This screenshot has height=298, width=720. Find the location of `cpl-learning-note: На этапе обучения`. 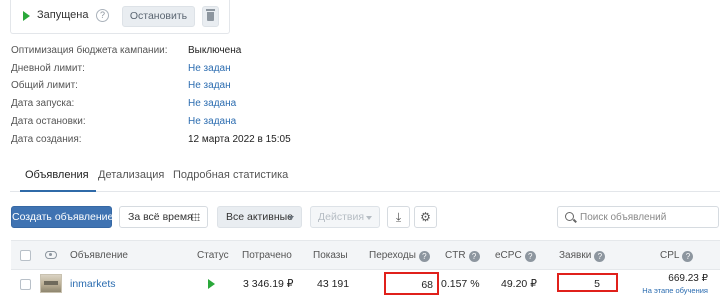

cpl-learning-note: На этапе обучения is located at coordinates (675, 290).